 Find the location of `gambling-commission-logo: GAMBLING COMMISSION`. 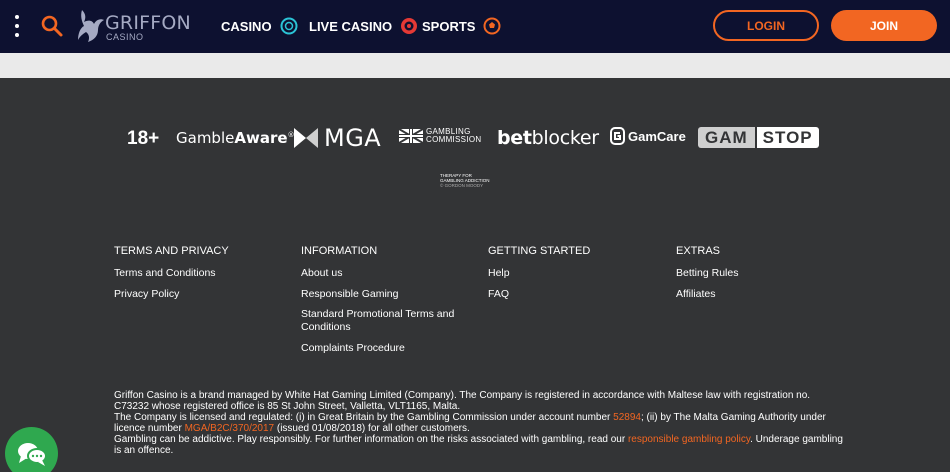

gambling-commission-logo: GAMBLING COMMISSION is located at coordinates (440, 136).